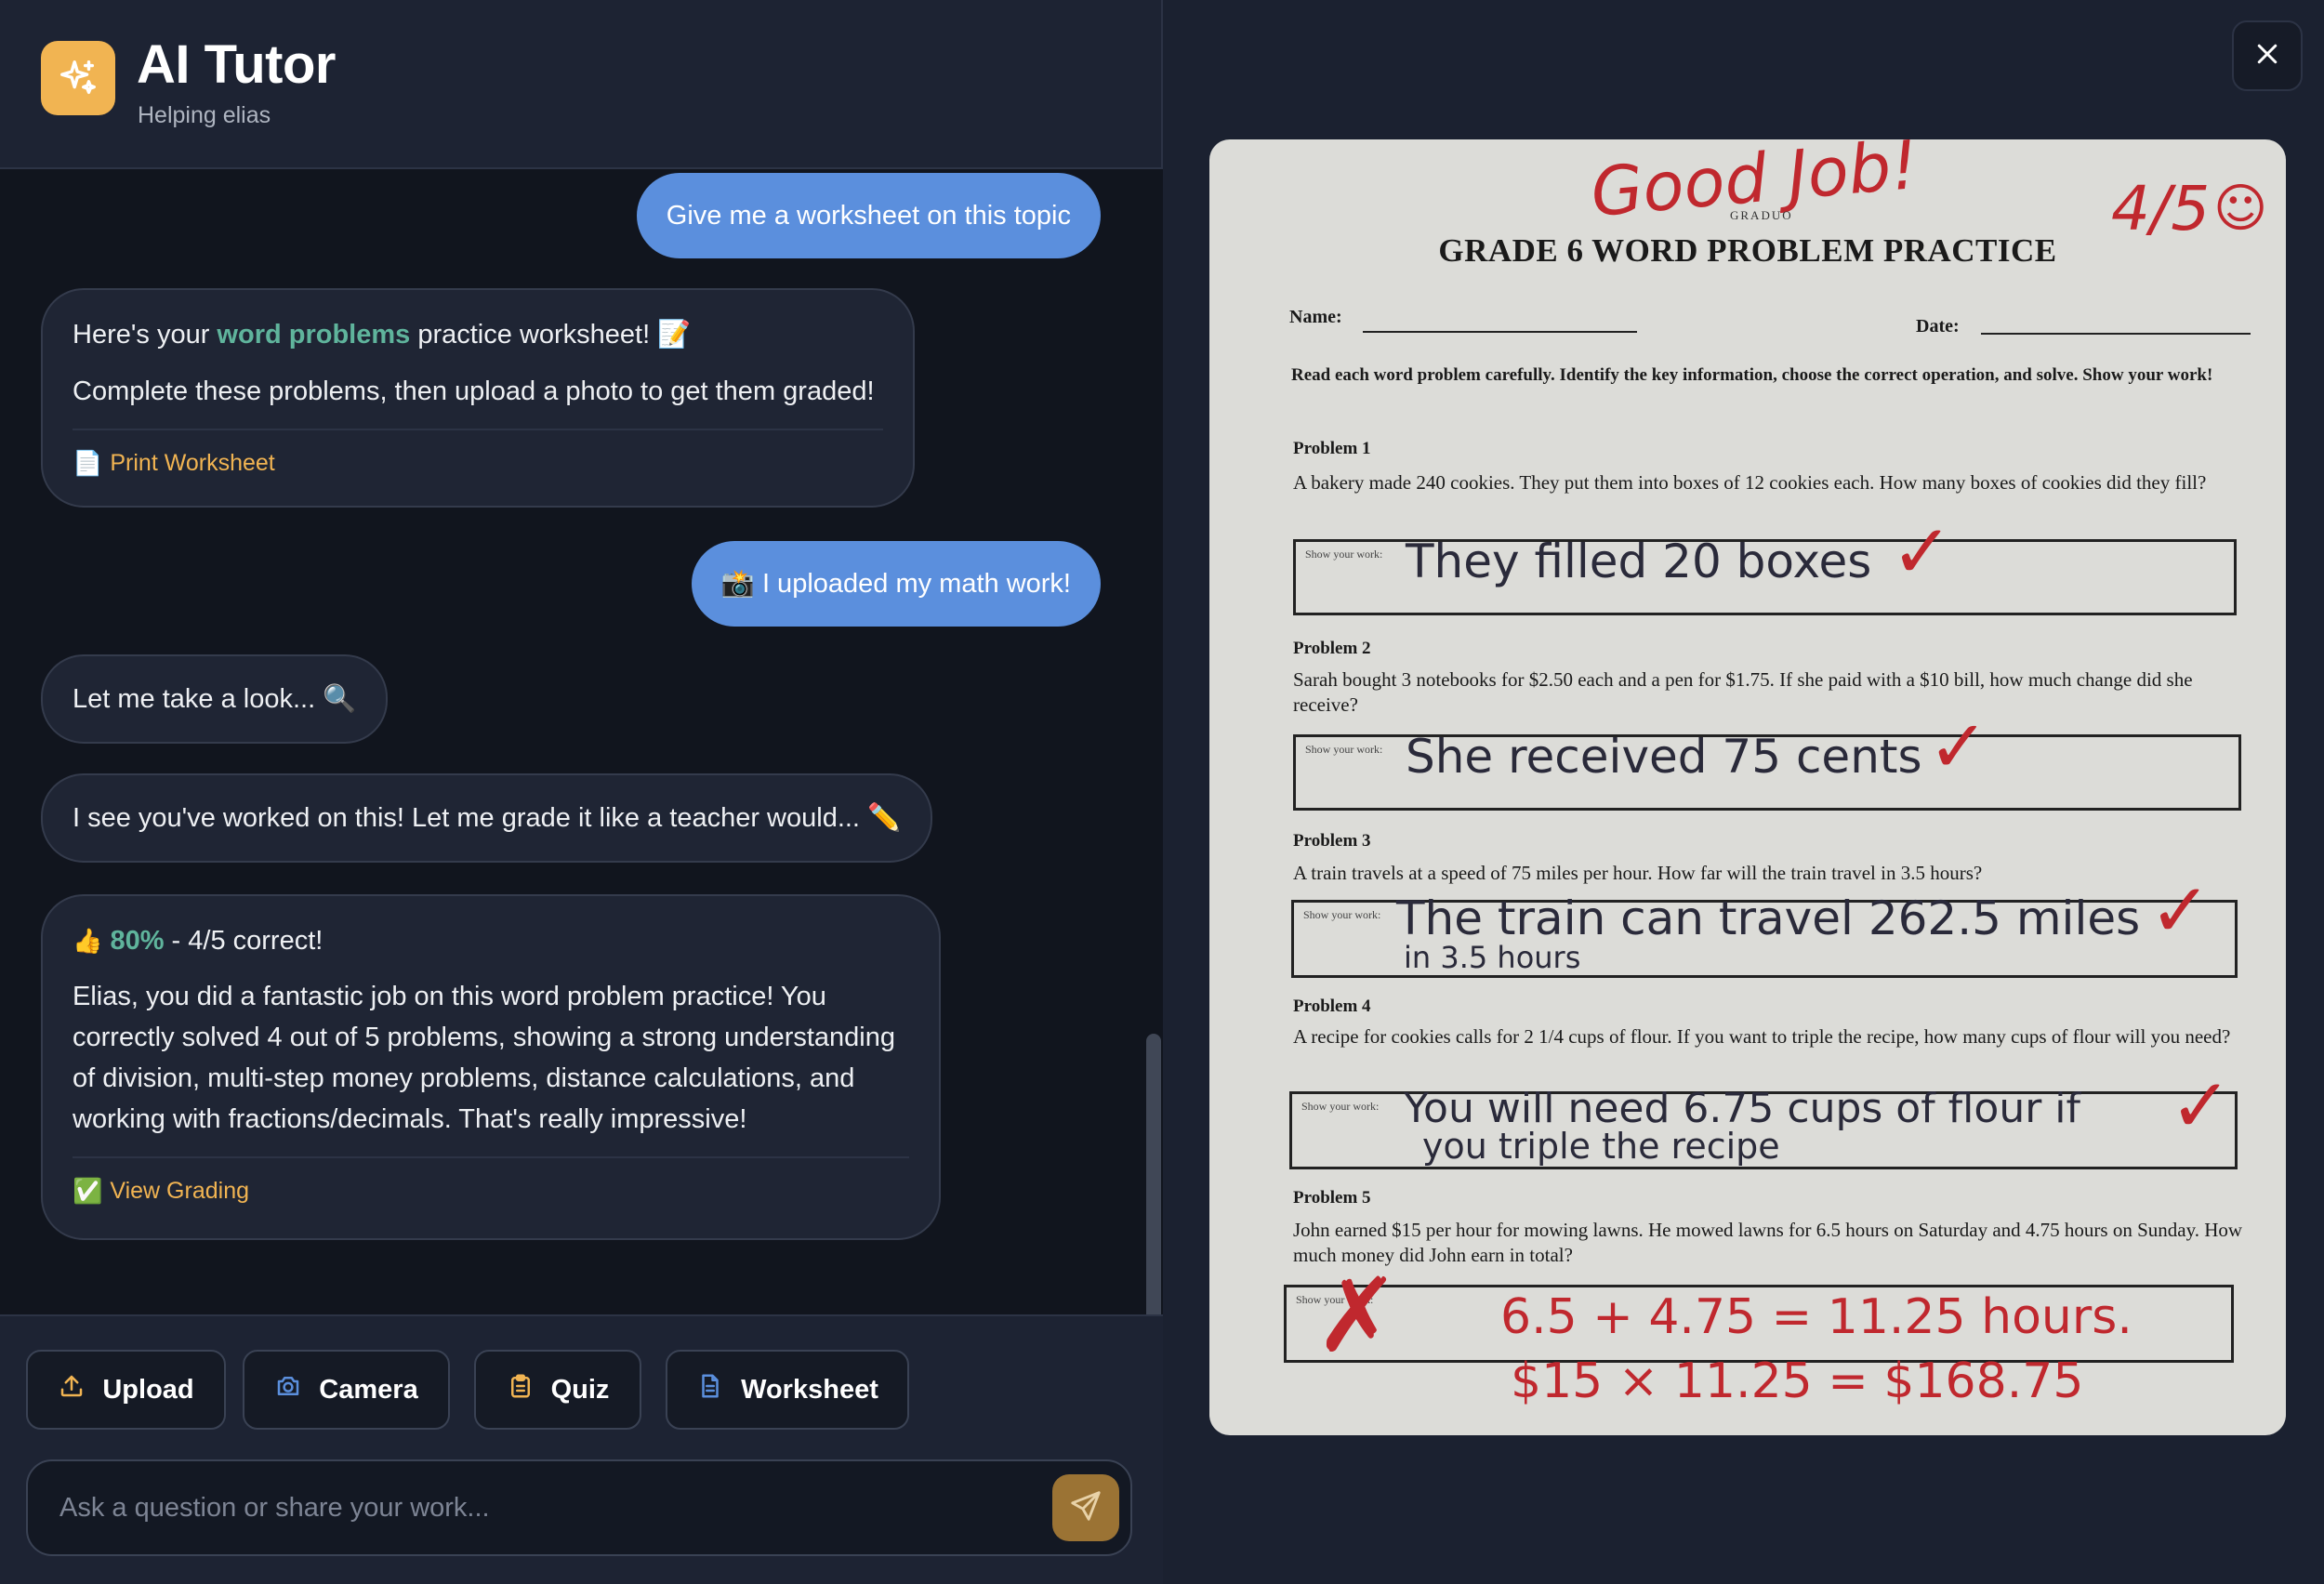  What do you see at coordinates (581, 84) in the screenshot?
I see `chat-header: AI Tutor Helping elias` at bounding box center [581, 84].